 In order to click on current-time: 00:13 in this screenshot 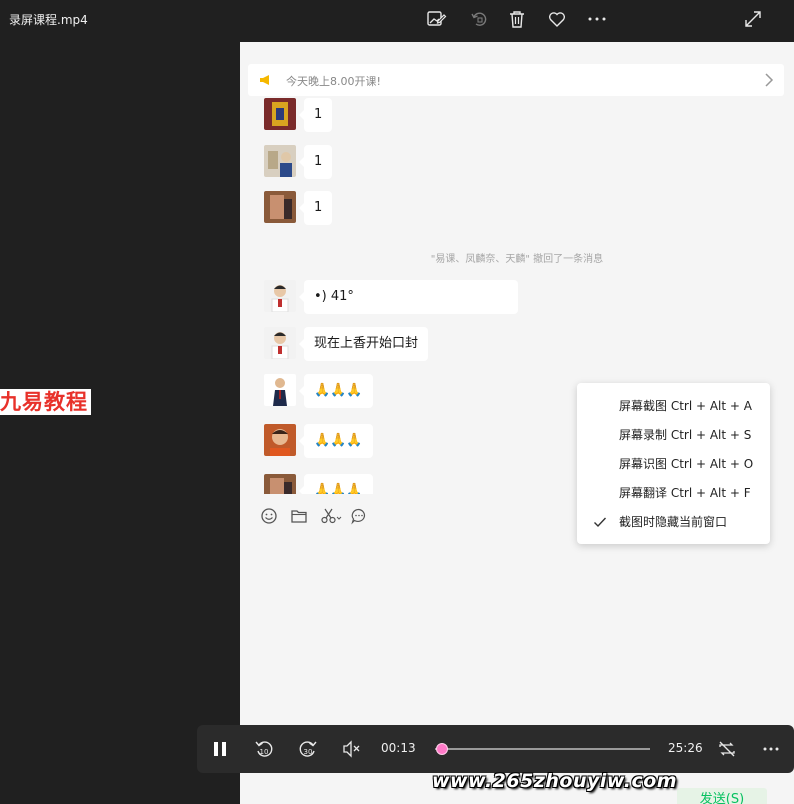, I will do `click(398, 748)`.